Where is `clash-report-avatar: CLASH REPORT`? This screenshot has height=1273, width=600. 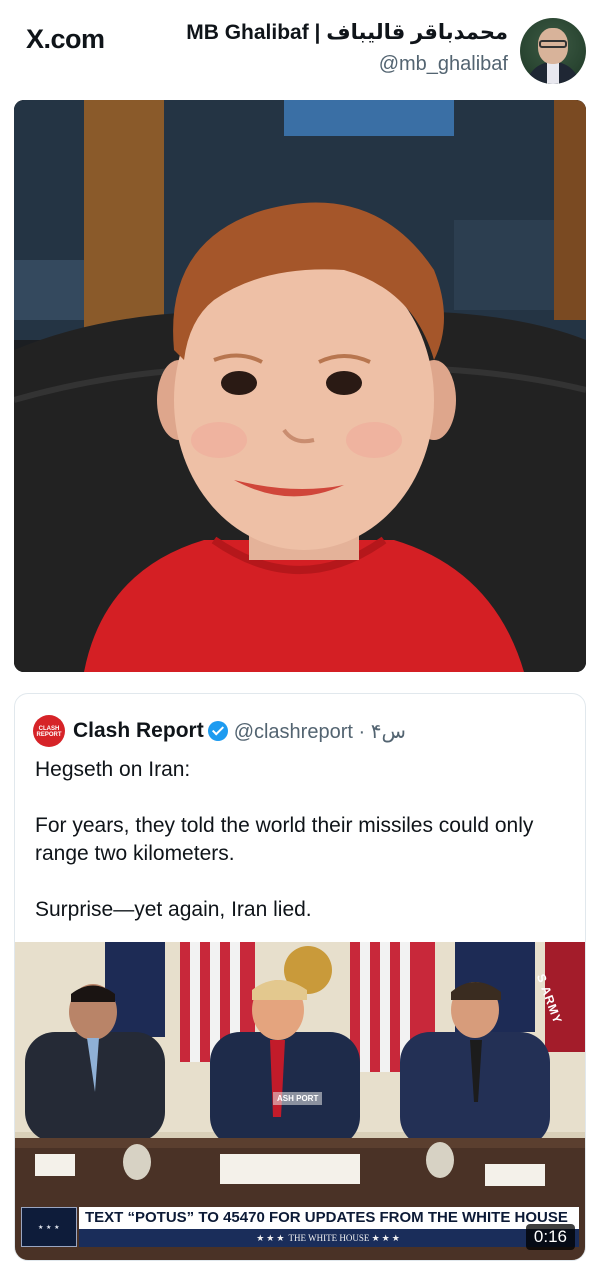 clash-report-avatar: CLASH REPORT is located at coordinates (49, 731).